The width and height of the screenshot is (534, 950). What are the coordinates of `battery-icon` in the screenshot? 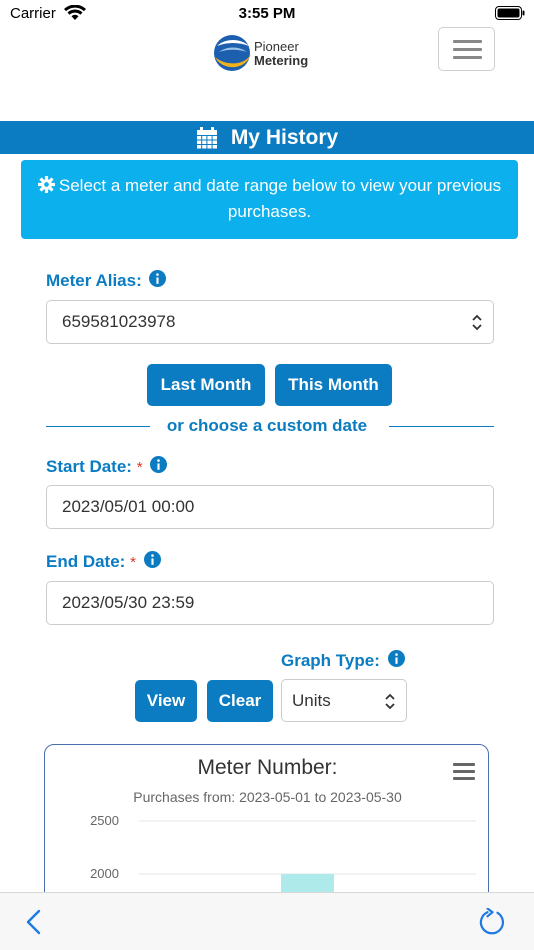 It's located at (510, 13).